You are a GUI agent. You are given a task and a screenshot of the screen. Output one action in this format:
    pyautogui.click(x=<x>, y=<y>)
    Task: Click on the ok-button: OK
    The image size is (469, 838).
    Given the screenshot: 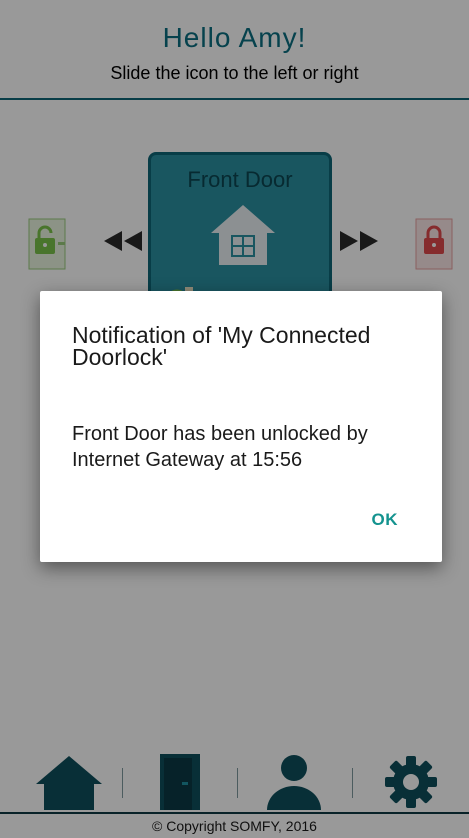 What is the action you would take?
    pyautogui.click(x=385, y=520)
    